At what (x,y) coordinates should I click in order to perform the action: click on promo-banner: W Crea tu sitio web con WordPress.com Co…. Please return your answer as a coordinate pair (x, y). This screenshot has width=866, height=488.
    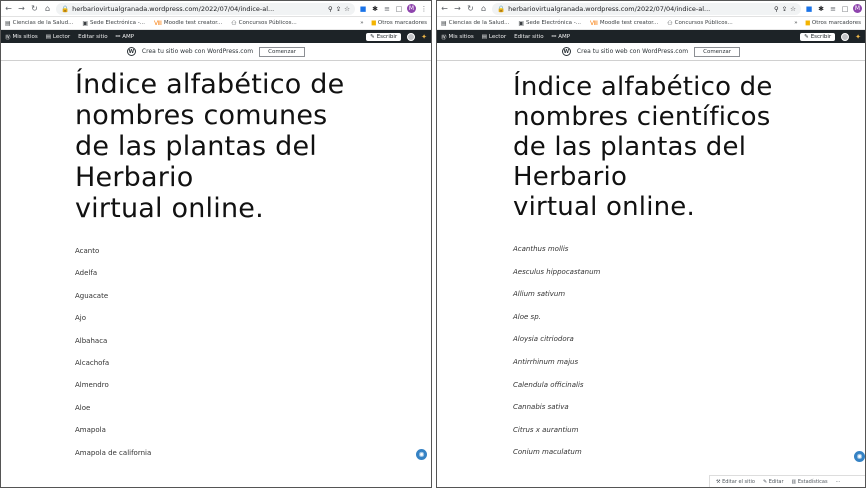
    Looking at the image, I should click on (216, 52).